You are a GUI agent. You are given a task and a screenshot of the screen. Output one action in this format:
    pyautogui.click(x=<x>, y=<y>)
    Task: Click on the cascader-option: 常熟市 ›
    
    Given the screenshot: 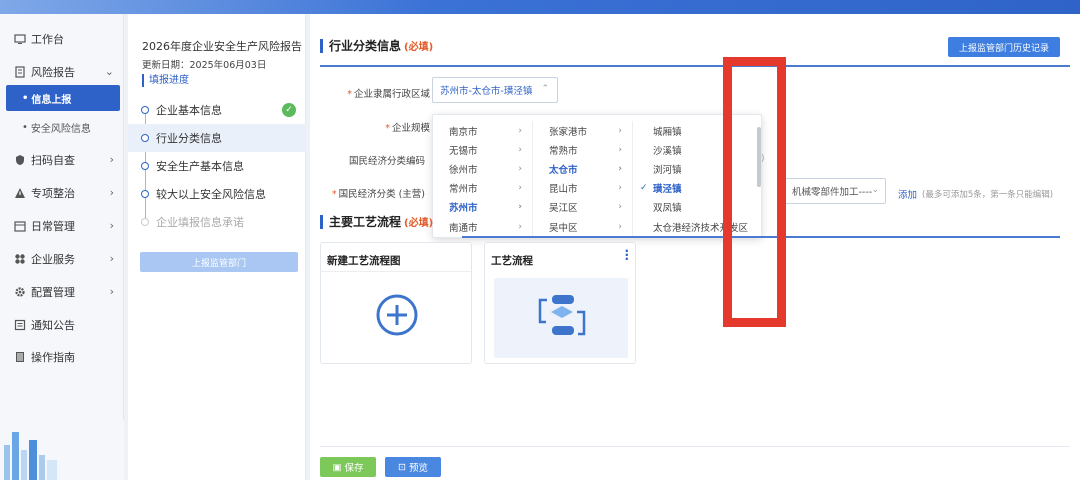 What is the action you would take?
    pyautogui.click(x=582, y=149)
    